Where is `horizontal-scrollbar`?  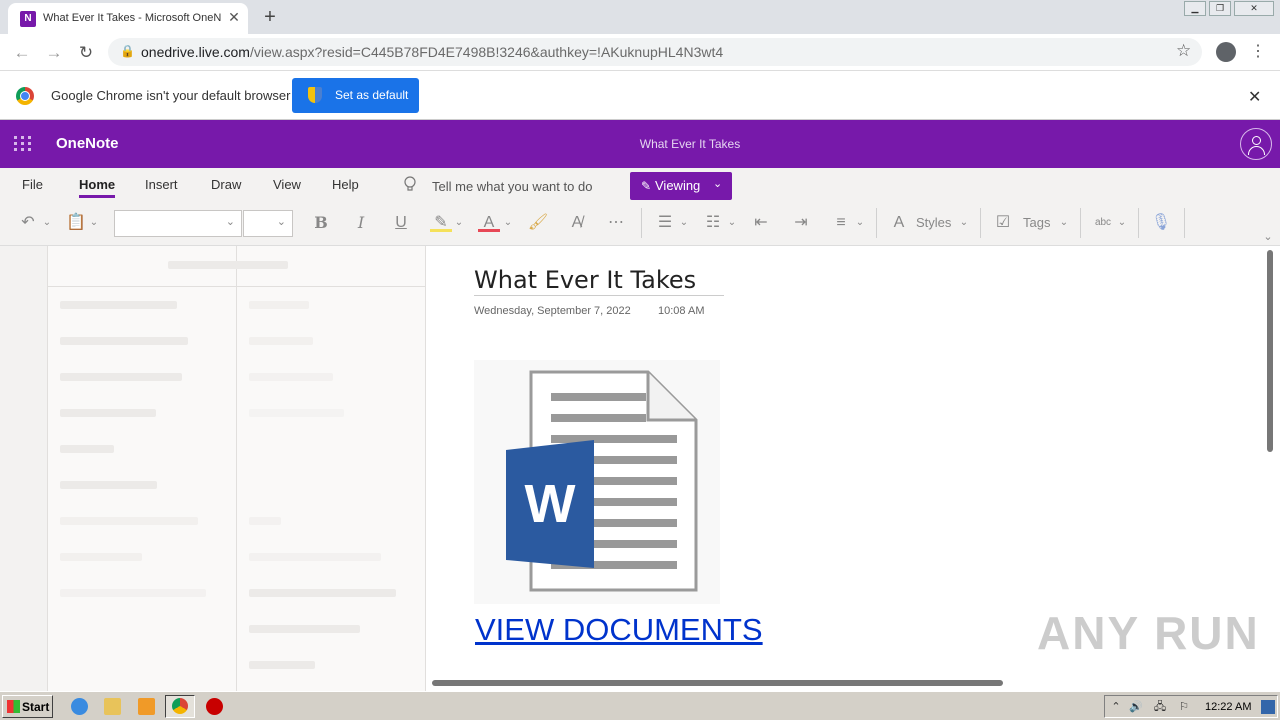
horizontal-scrollbar is located at coordinates (717, 683).